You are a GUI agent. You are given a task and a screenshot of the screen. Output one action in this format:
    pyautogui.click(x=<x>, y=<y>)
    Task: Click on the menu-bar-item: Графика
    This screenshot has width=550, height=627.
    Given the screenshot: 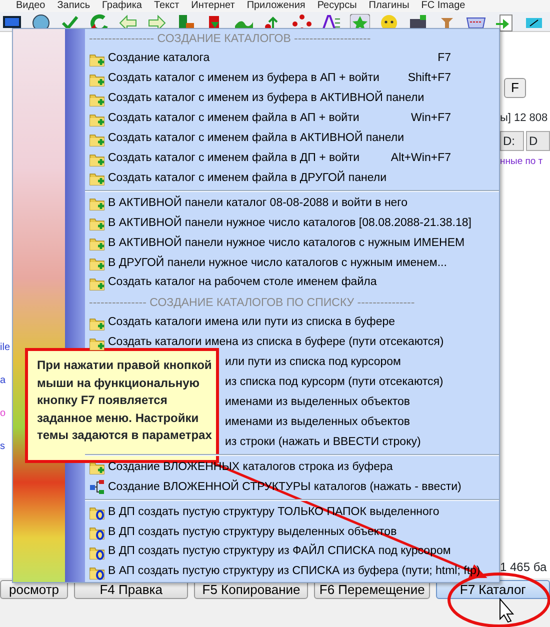 What is the action you would take?
    pyautogui.click(x=122, y=6)
    